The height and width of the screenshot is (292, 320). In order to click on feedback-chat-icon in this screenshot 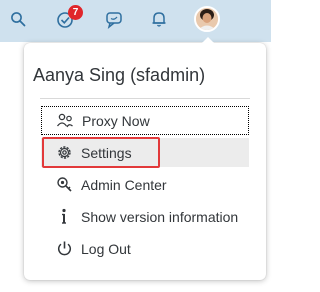, I will do `click(114, 19)`.